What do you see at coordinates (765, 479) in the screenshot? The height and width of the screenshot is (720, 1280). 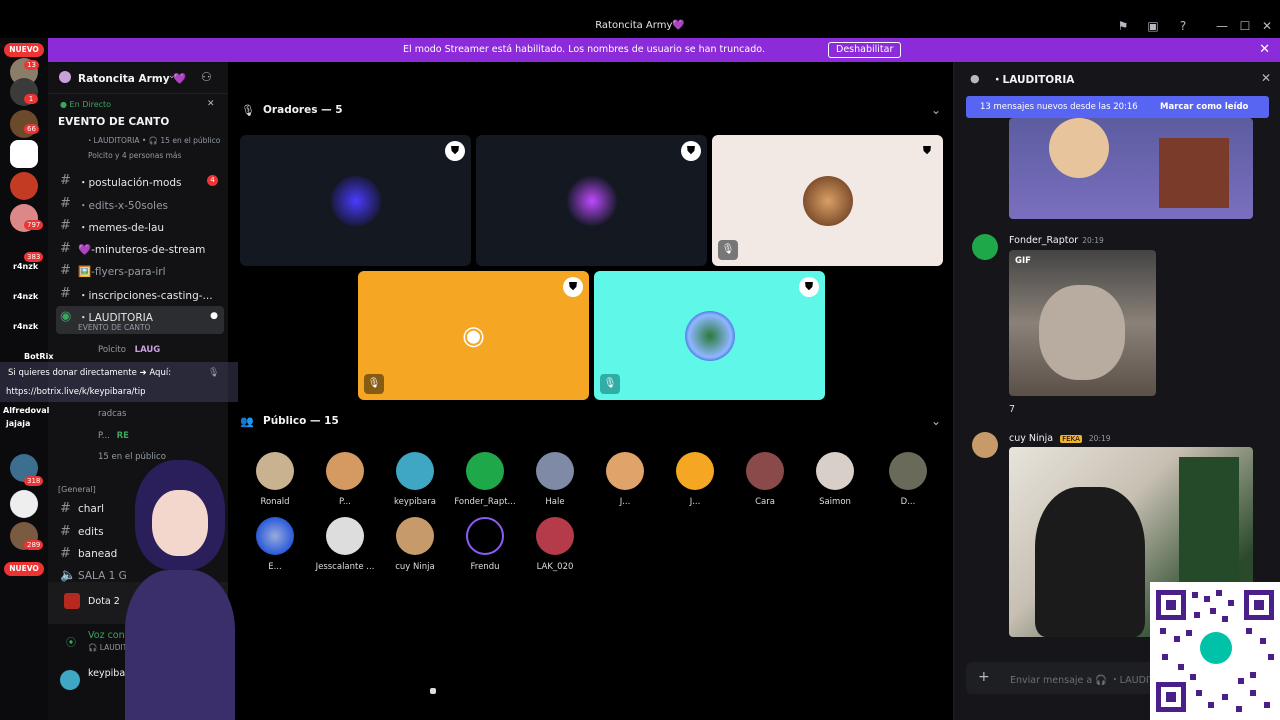 I see `audience-member: Cara` at bounding box center [765, 479].